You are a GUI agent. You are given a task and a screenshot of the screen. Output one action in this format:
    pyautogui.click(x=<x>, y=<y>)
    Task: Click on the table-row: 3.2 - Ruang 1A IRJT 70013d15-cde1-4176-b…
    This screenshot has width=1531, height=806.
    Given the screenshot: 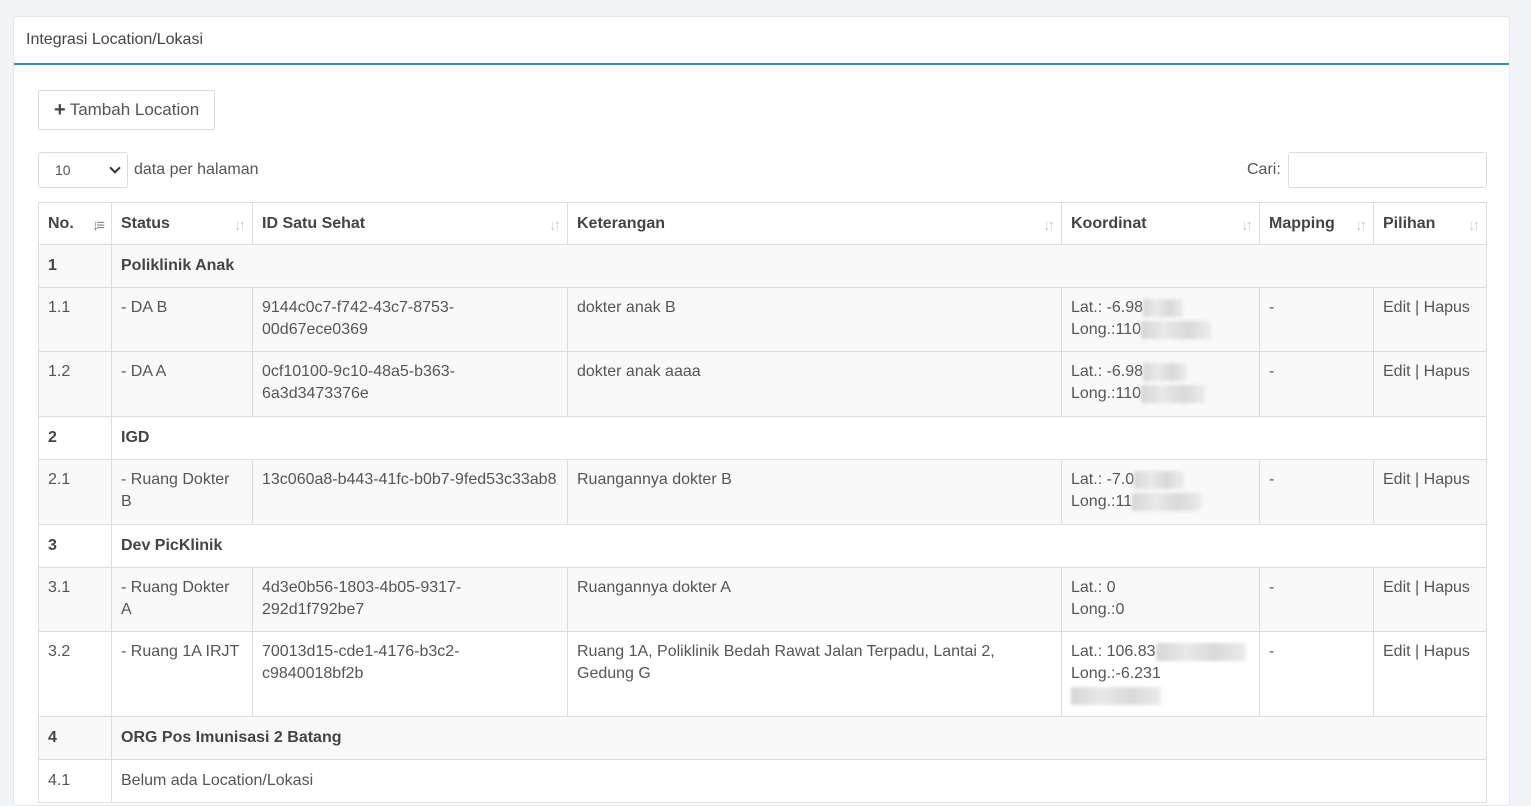 What is the action you would take?
    pyautogui.click(x=762, y=674)
    